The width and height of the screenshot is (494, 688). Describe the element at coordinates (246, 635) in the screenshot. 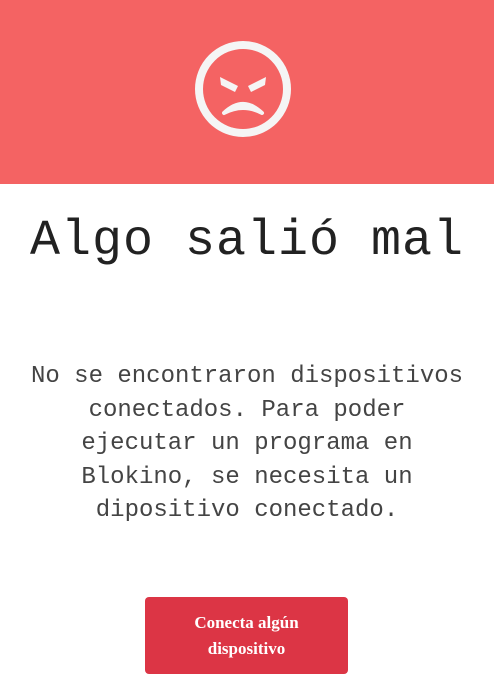

I see `connect-device-button: Conecta algún dispositivo` at that location.